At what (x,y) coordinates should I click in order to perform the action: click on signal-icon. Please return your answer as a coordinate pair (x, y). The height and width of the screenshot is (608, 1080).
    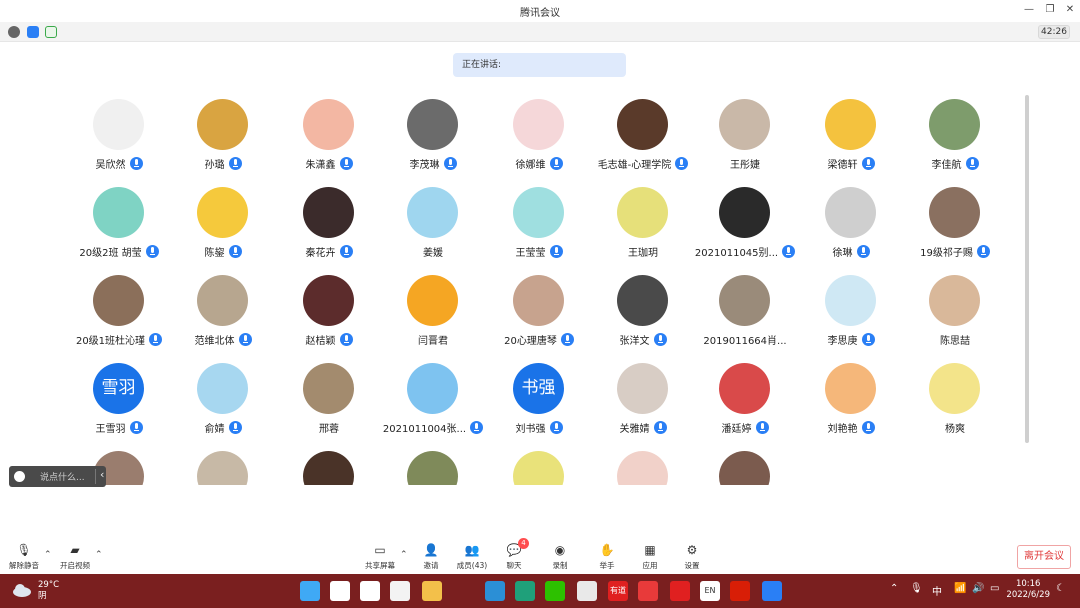
    Looking at the image, I should click on (51, 32).